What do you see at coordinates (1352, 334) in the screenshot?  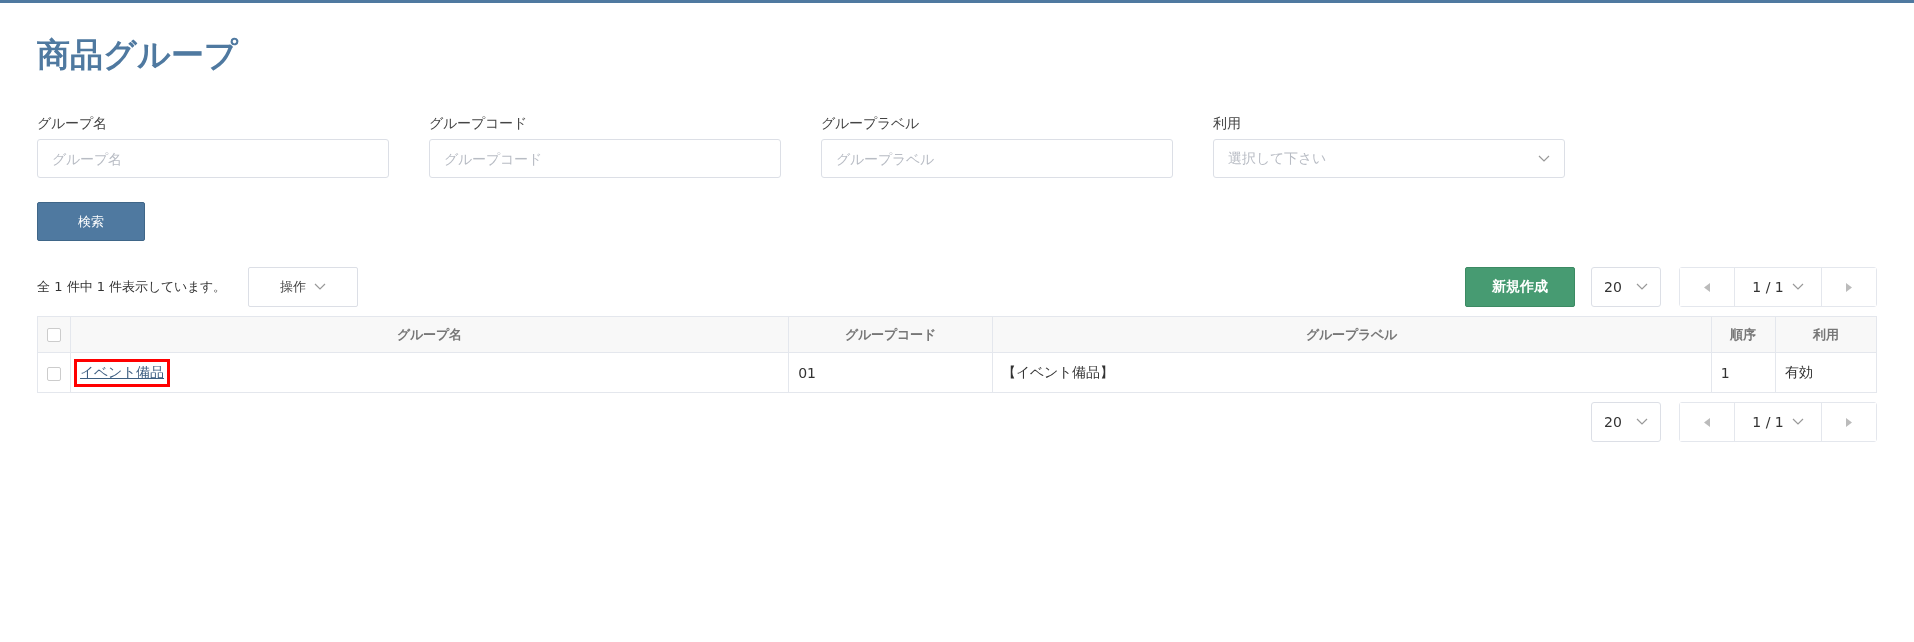 I see `column-header: グループラベル` at bounding box center [1352, 334].